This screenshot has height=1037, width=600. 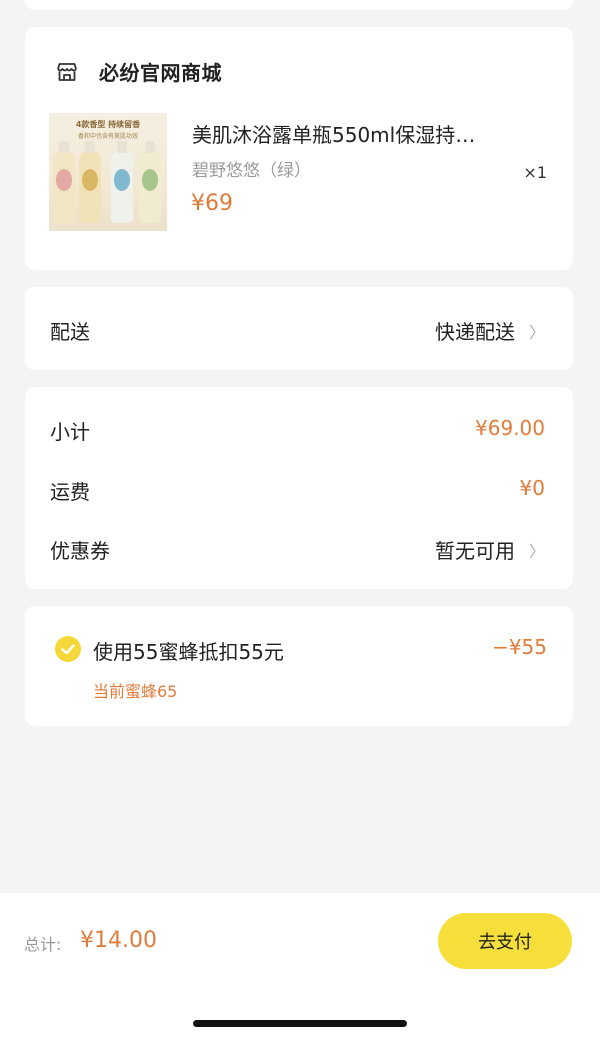 I want to click on home-indicator, so click(x=300, y=1023).